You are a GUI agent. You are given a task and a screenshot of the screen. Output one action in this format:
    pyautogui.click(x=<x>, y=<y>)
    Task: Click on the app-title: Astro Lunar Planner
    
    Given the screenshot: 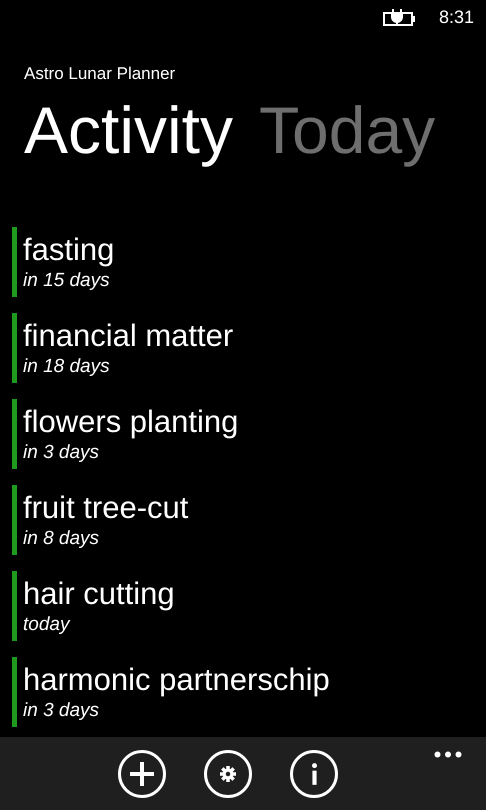 What is the action you would take?
    pyautogui.click(x=100, y=74)
    